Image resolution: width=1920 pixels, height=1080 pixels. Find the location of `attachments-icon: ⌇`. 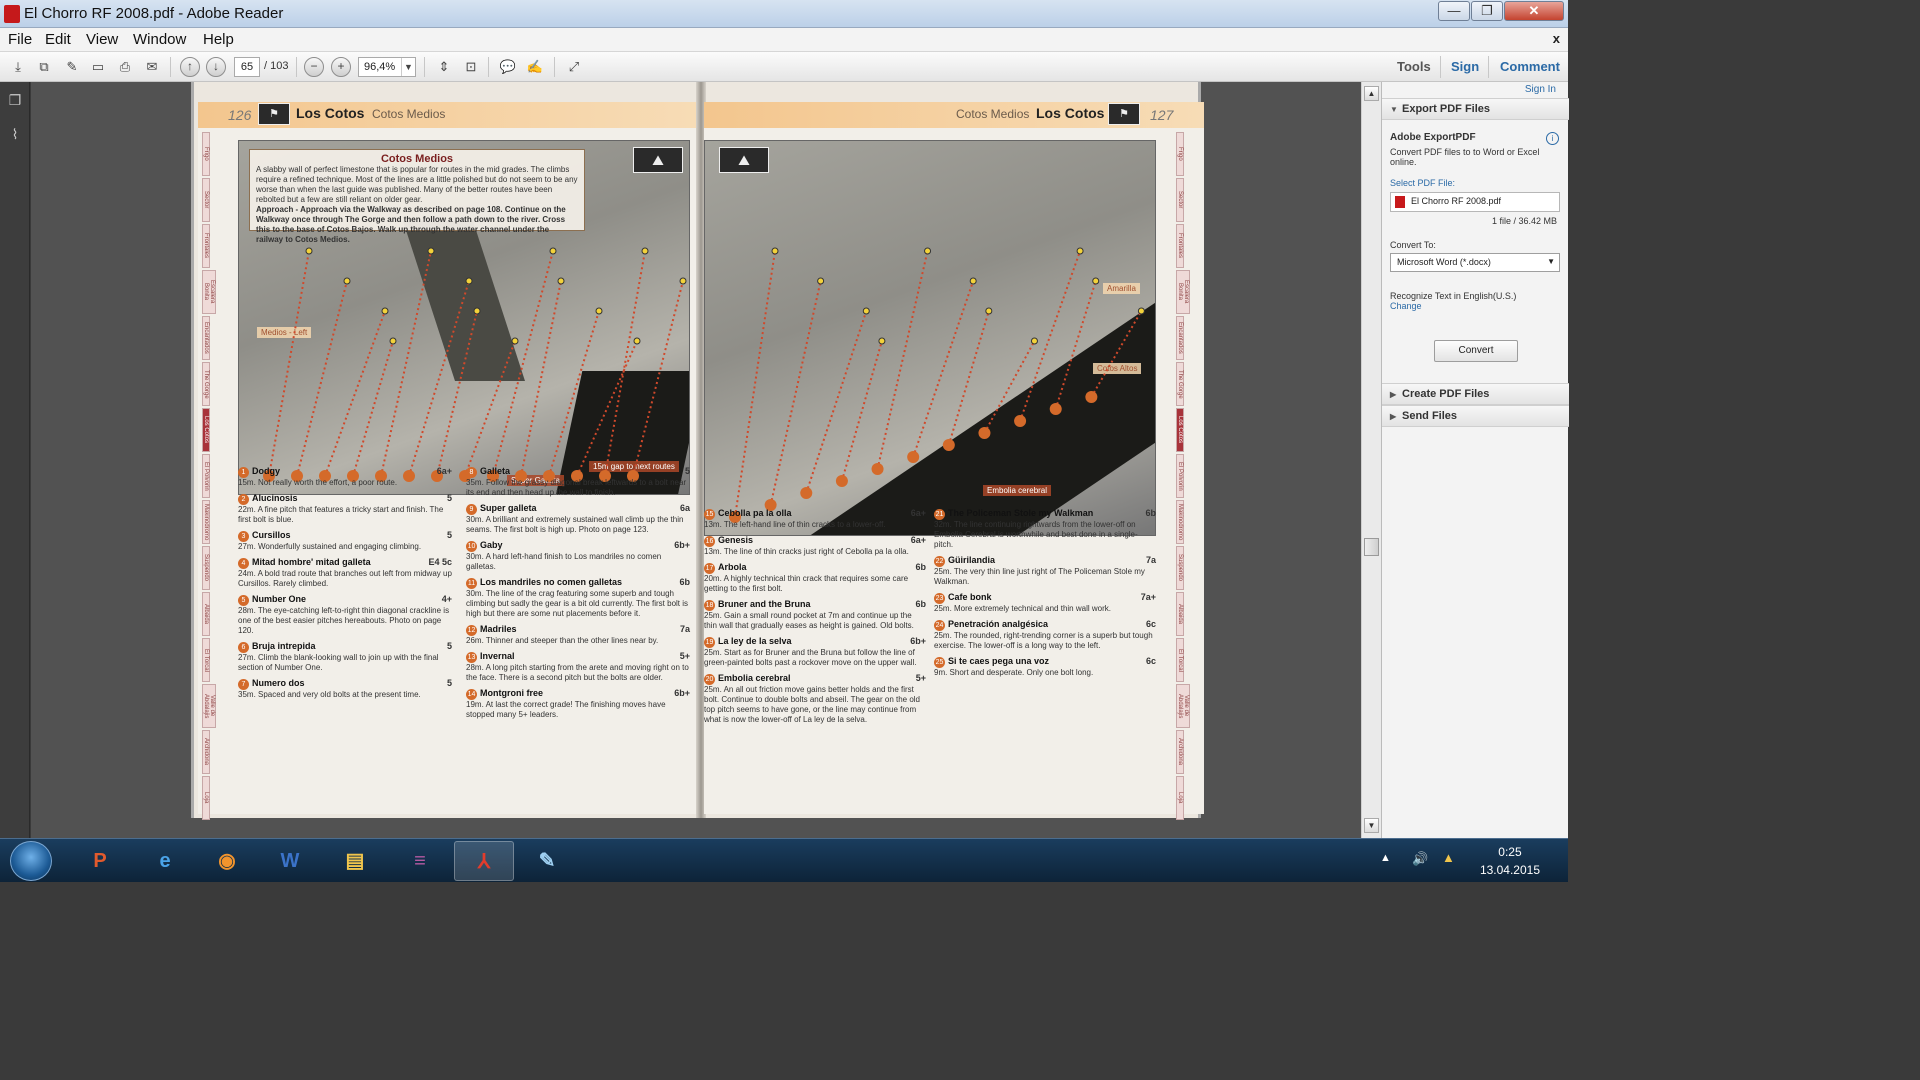

attachments-icon: ⌇ is located at coordinates (15, 134).